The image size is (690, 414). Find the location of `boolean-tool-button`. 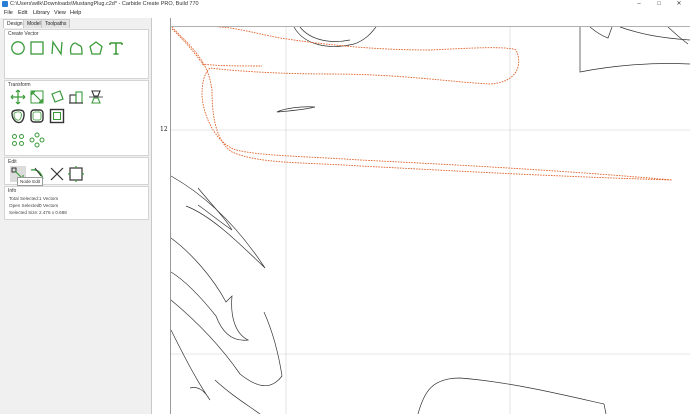

boolean-tool-button is located at coordinates (57, 116).